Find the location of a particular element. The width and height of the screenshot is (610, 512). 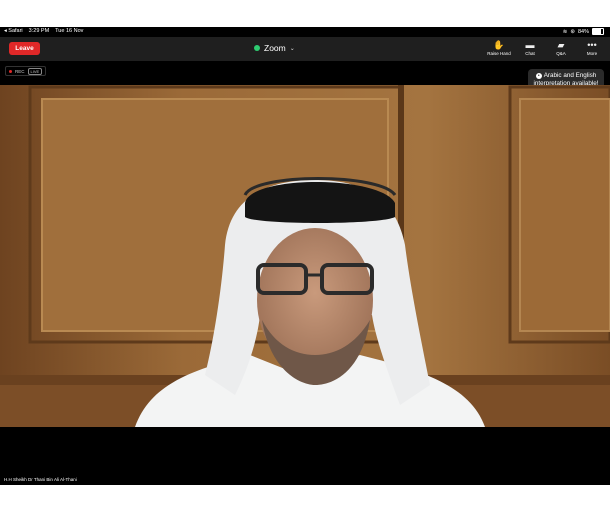

raise-hand-button: ✋ Raise Hand is located at coordinates (499, 50).